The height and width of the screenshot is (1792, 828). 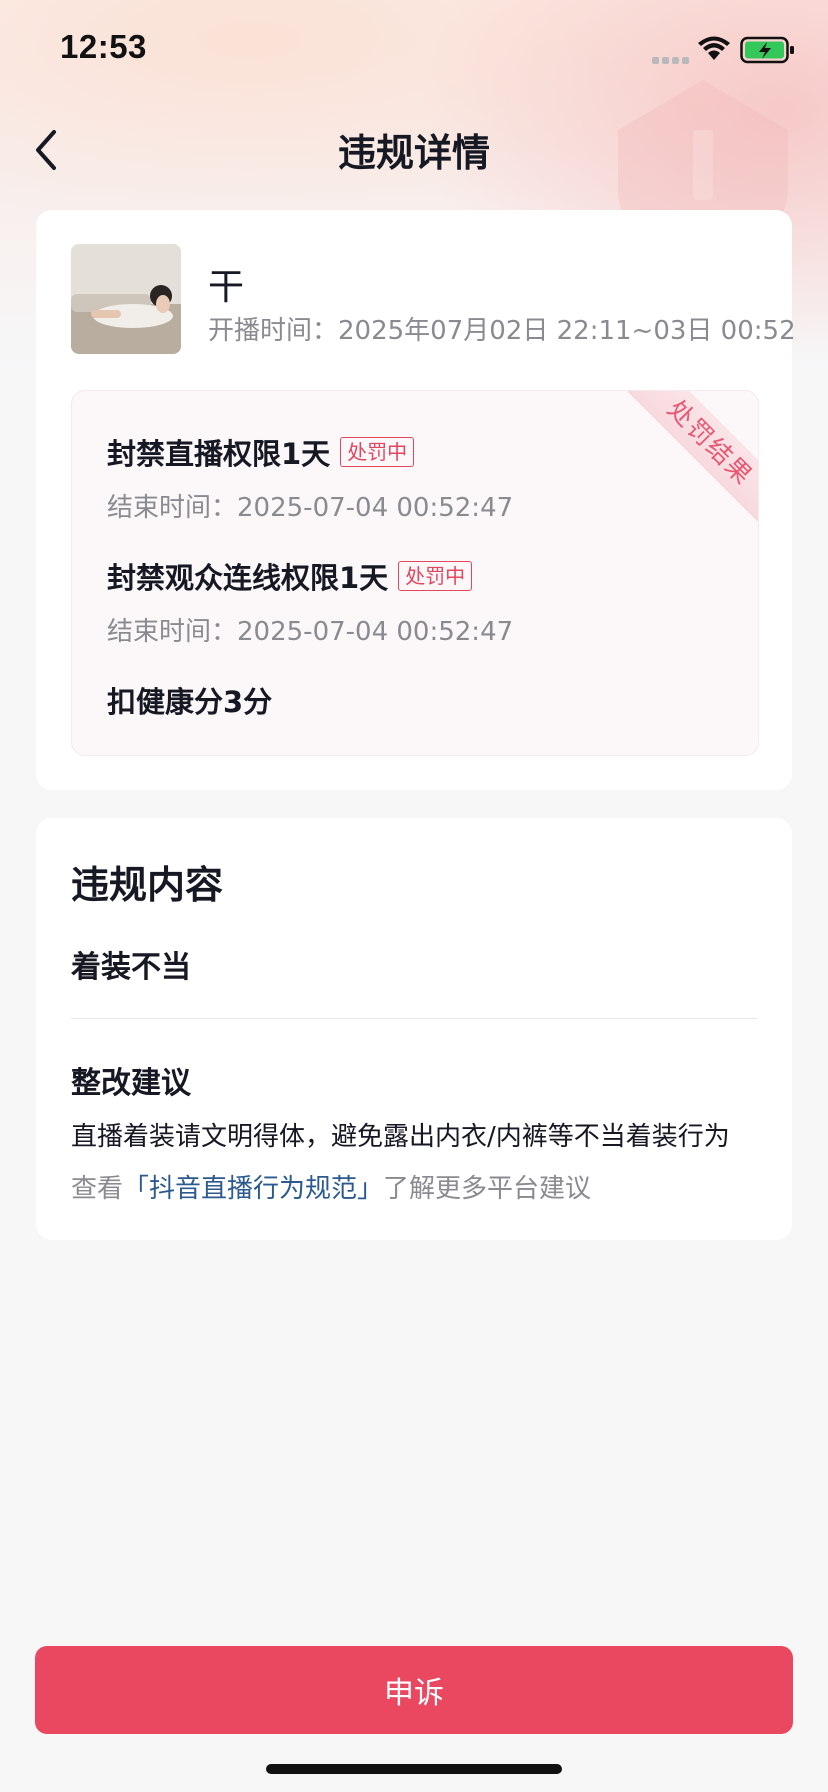 What do you see at coordinates (131, 1083) in the screenshot?
I see `advice-heading: 整改建议` at bounding box center [131, 1083].